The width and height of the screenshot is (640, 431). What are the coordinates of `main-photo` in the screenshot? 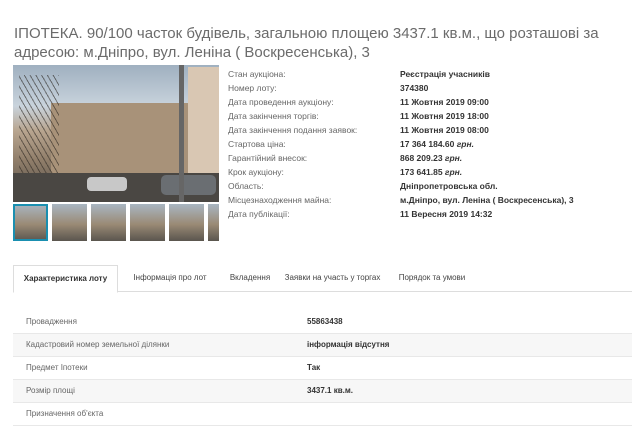 It's located at (116, 133).